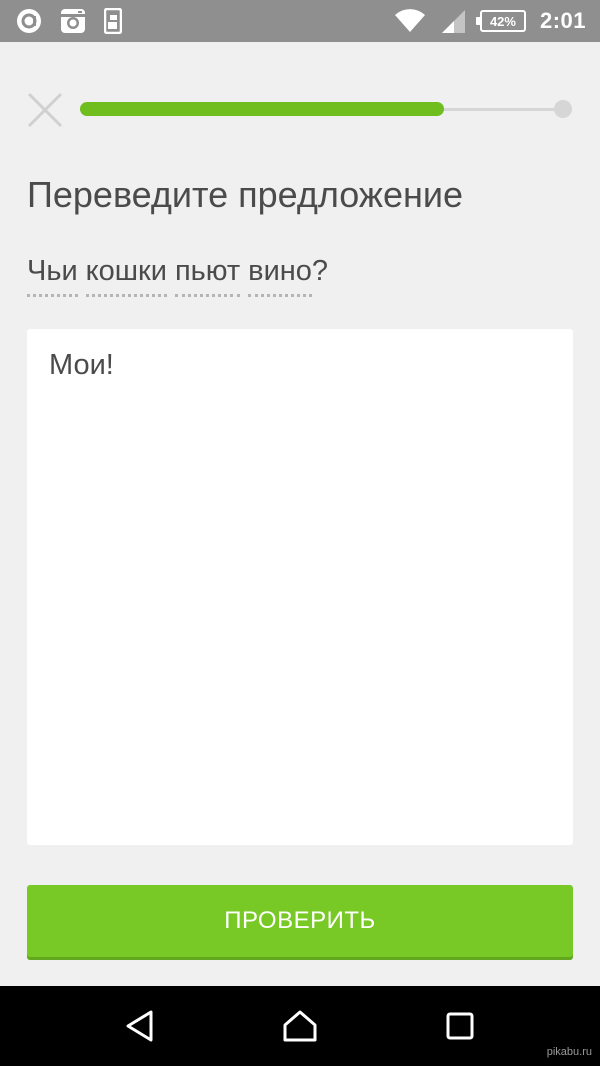 The image size is (600, 1066). I want to click on status-left-icons, so click(69, 21).